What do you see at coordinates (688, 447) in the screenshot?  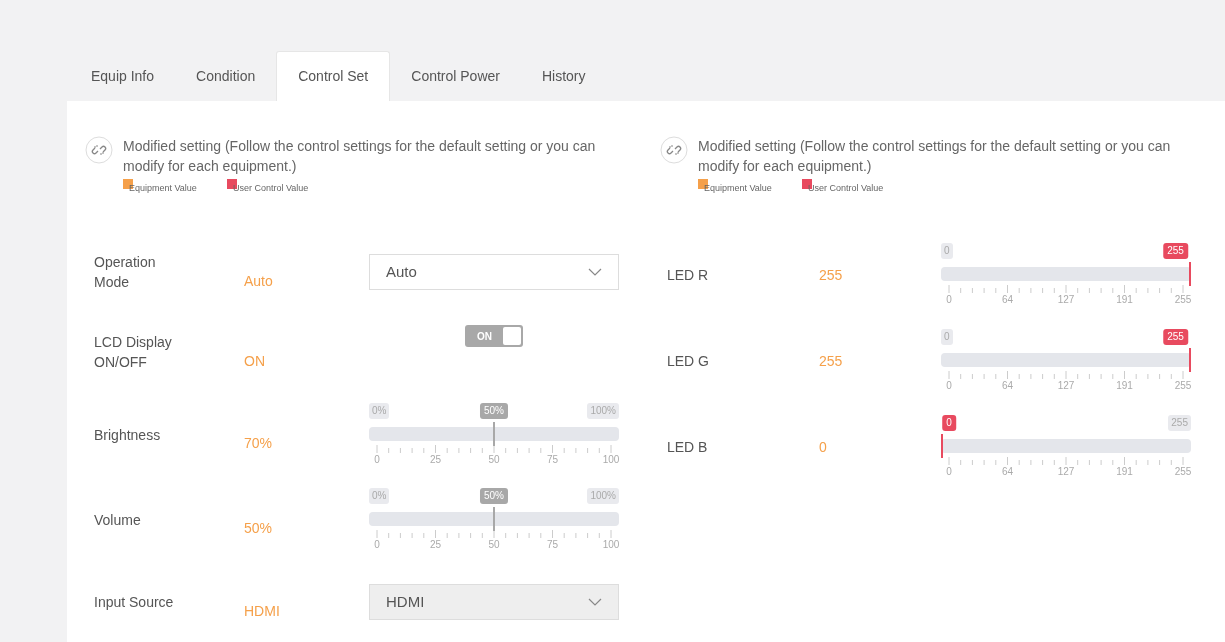 I see `setting-label: LED B` at bounding box center [688, 447].